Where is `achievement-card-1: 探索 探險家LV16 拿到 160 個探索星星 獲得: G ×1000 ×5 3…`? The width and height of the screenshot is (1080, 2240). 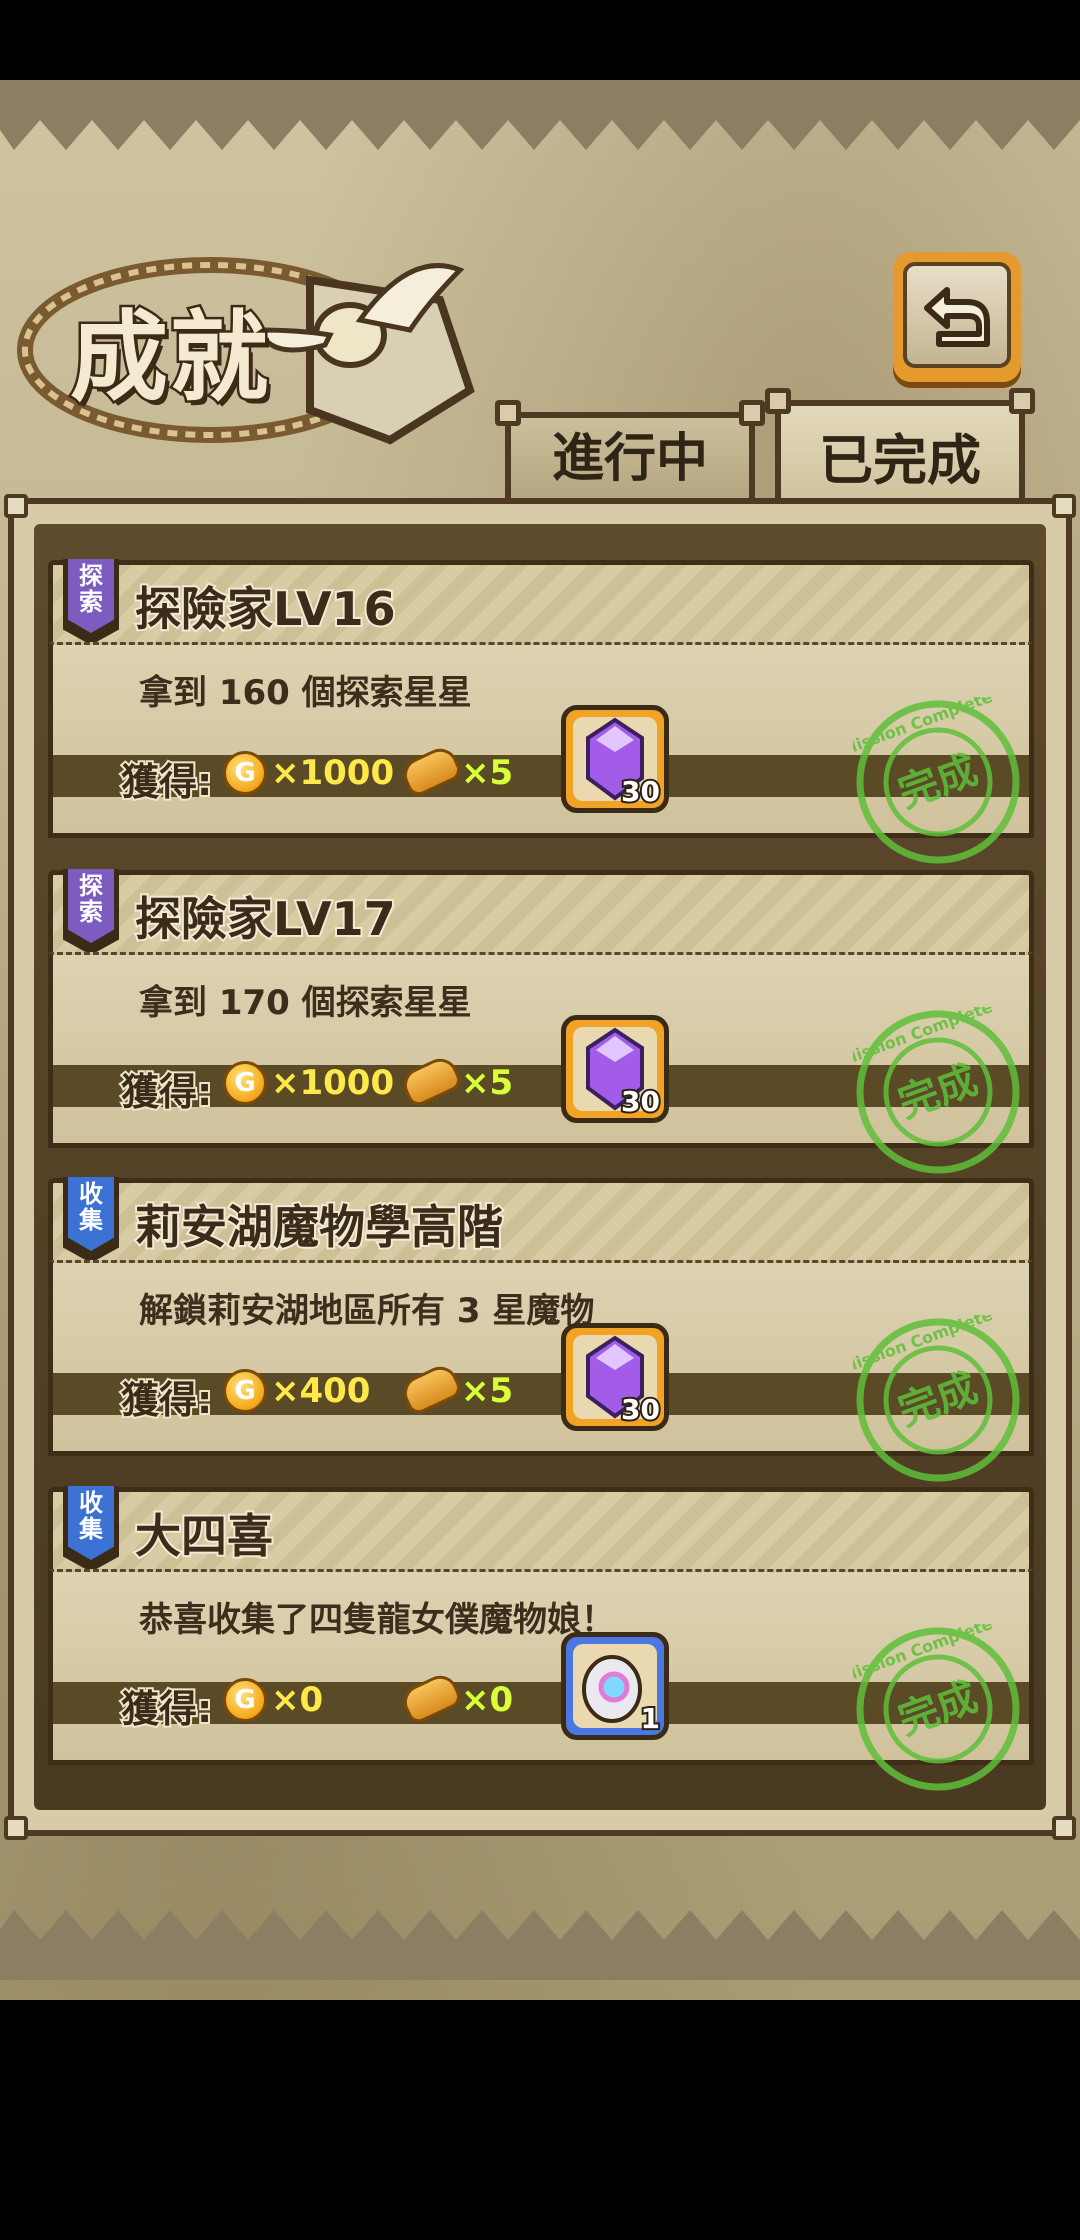 achievement-card-1: 探索 探險家LV16 拿到 160 個探索星星 獲得: G ×1000 ×5 3… is located at coordinates (541, 711).